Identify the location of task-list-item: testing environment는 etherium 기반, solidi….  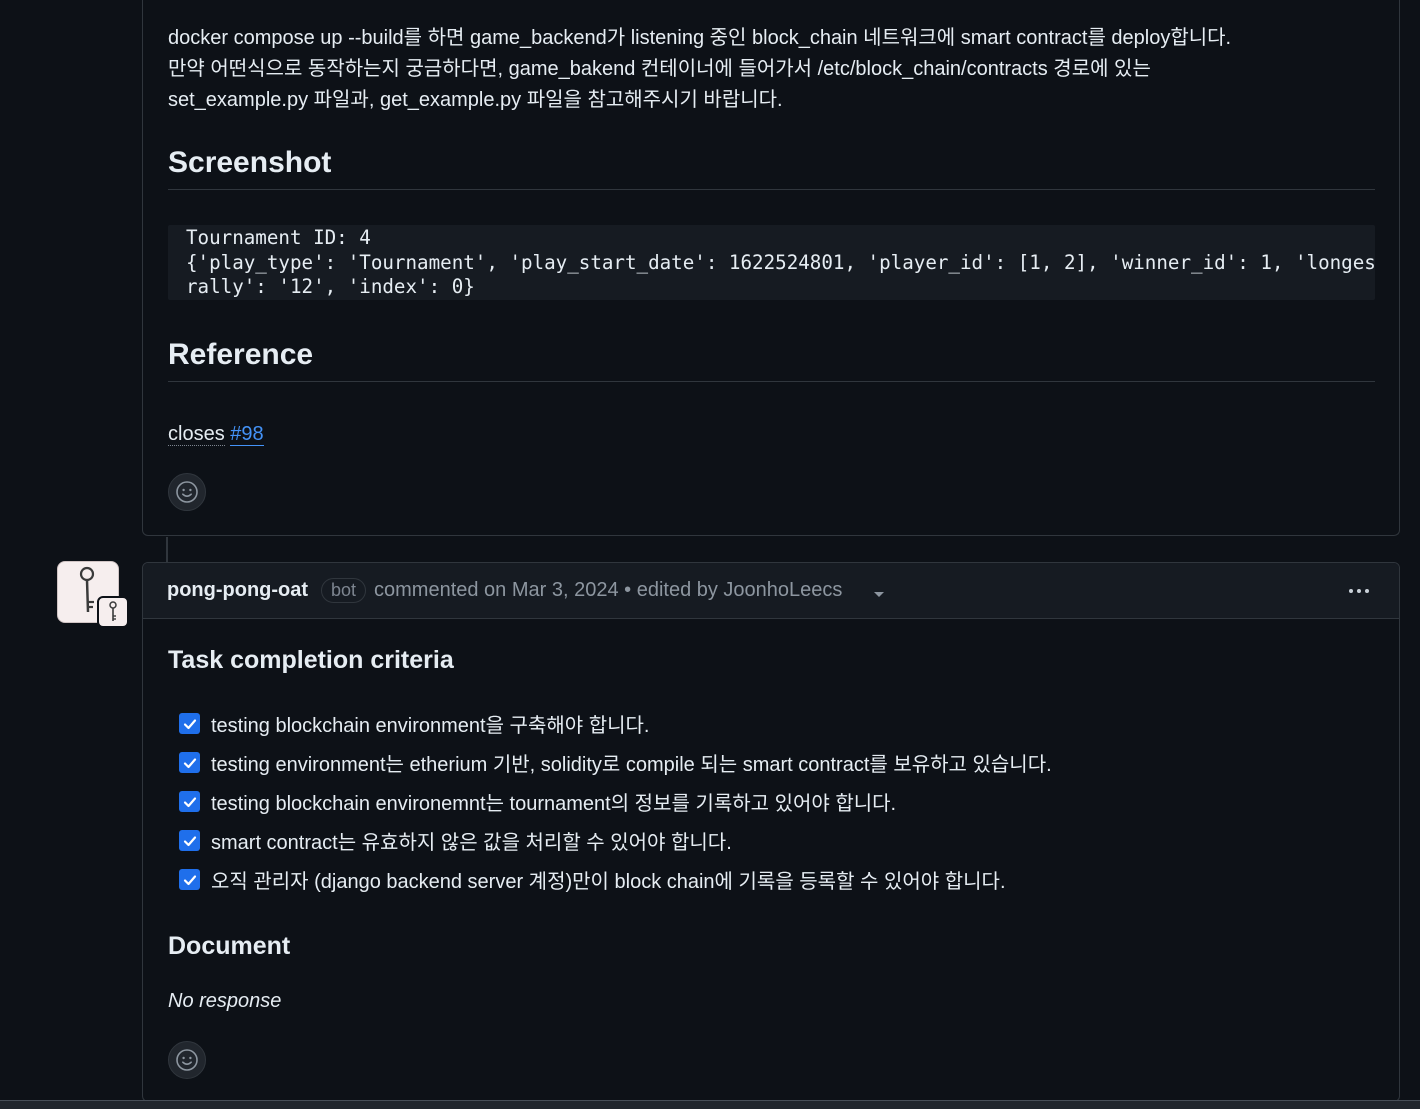
(615, 762).